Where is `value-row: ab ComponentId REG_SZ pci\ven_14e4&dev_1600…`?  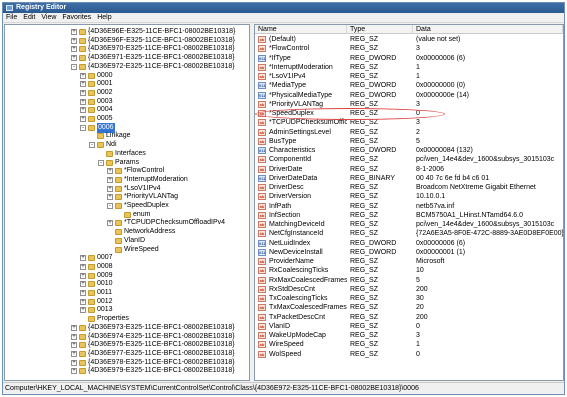
value-row: ab ComponentId REG_SZ pci\ven_14e4&dev_1600… is located at coordinates (409, 159).